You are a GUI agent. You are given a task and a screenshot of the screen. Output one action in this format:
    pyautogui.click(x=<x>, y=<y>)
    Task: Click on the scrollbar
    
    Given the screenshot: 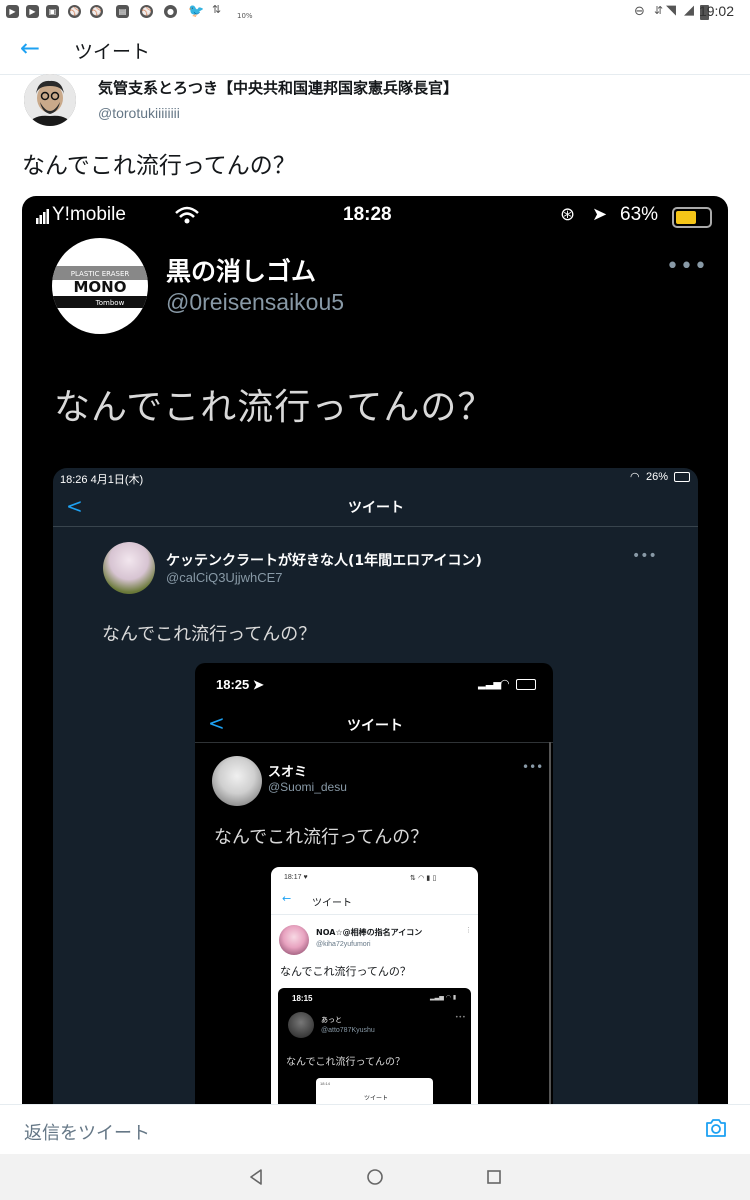 What is the action you would take?
    pyautogui.click(x=550, y=929)
    